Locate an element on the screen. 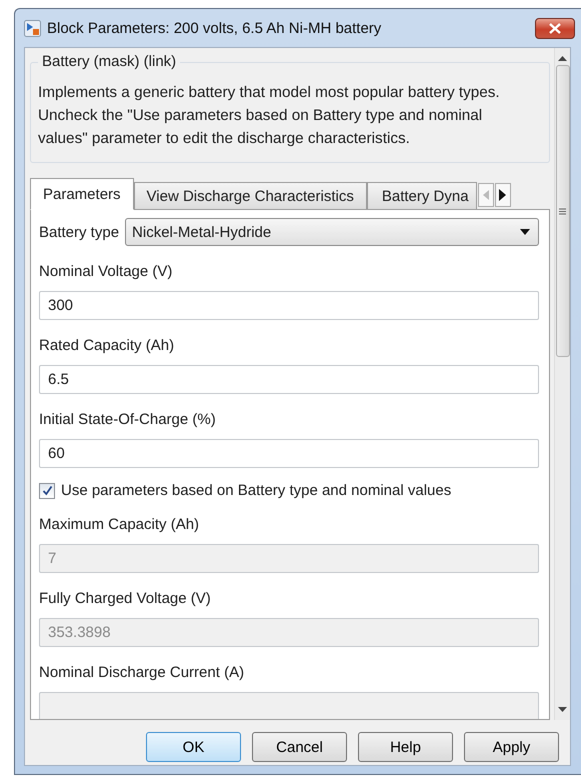 The image size is (581, 779). group-title: Battery (mask) (link) is located at coordinates (109, 61).